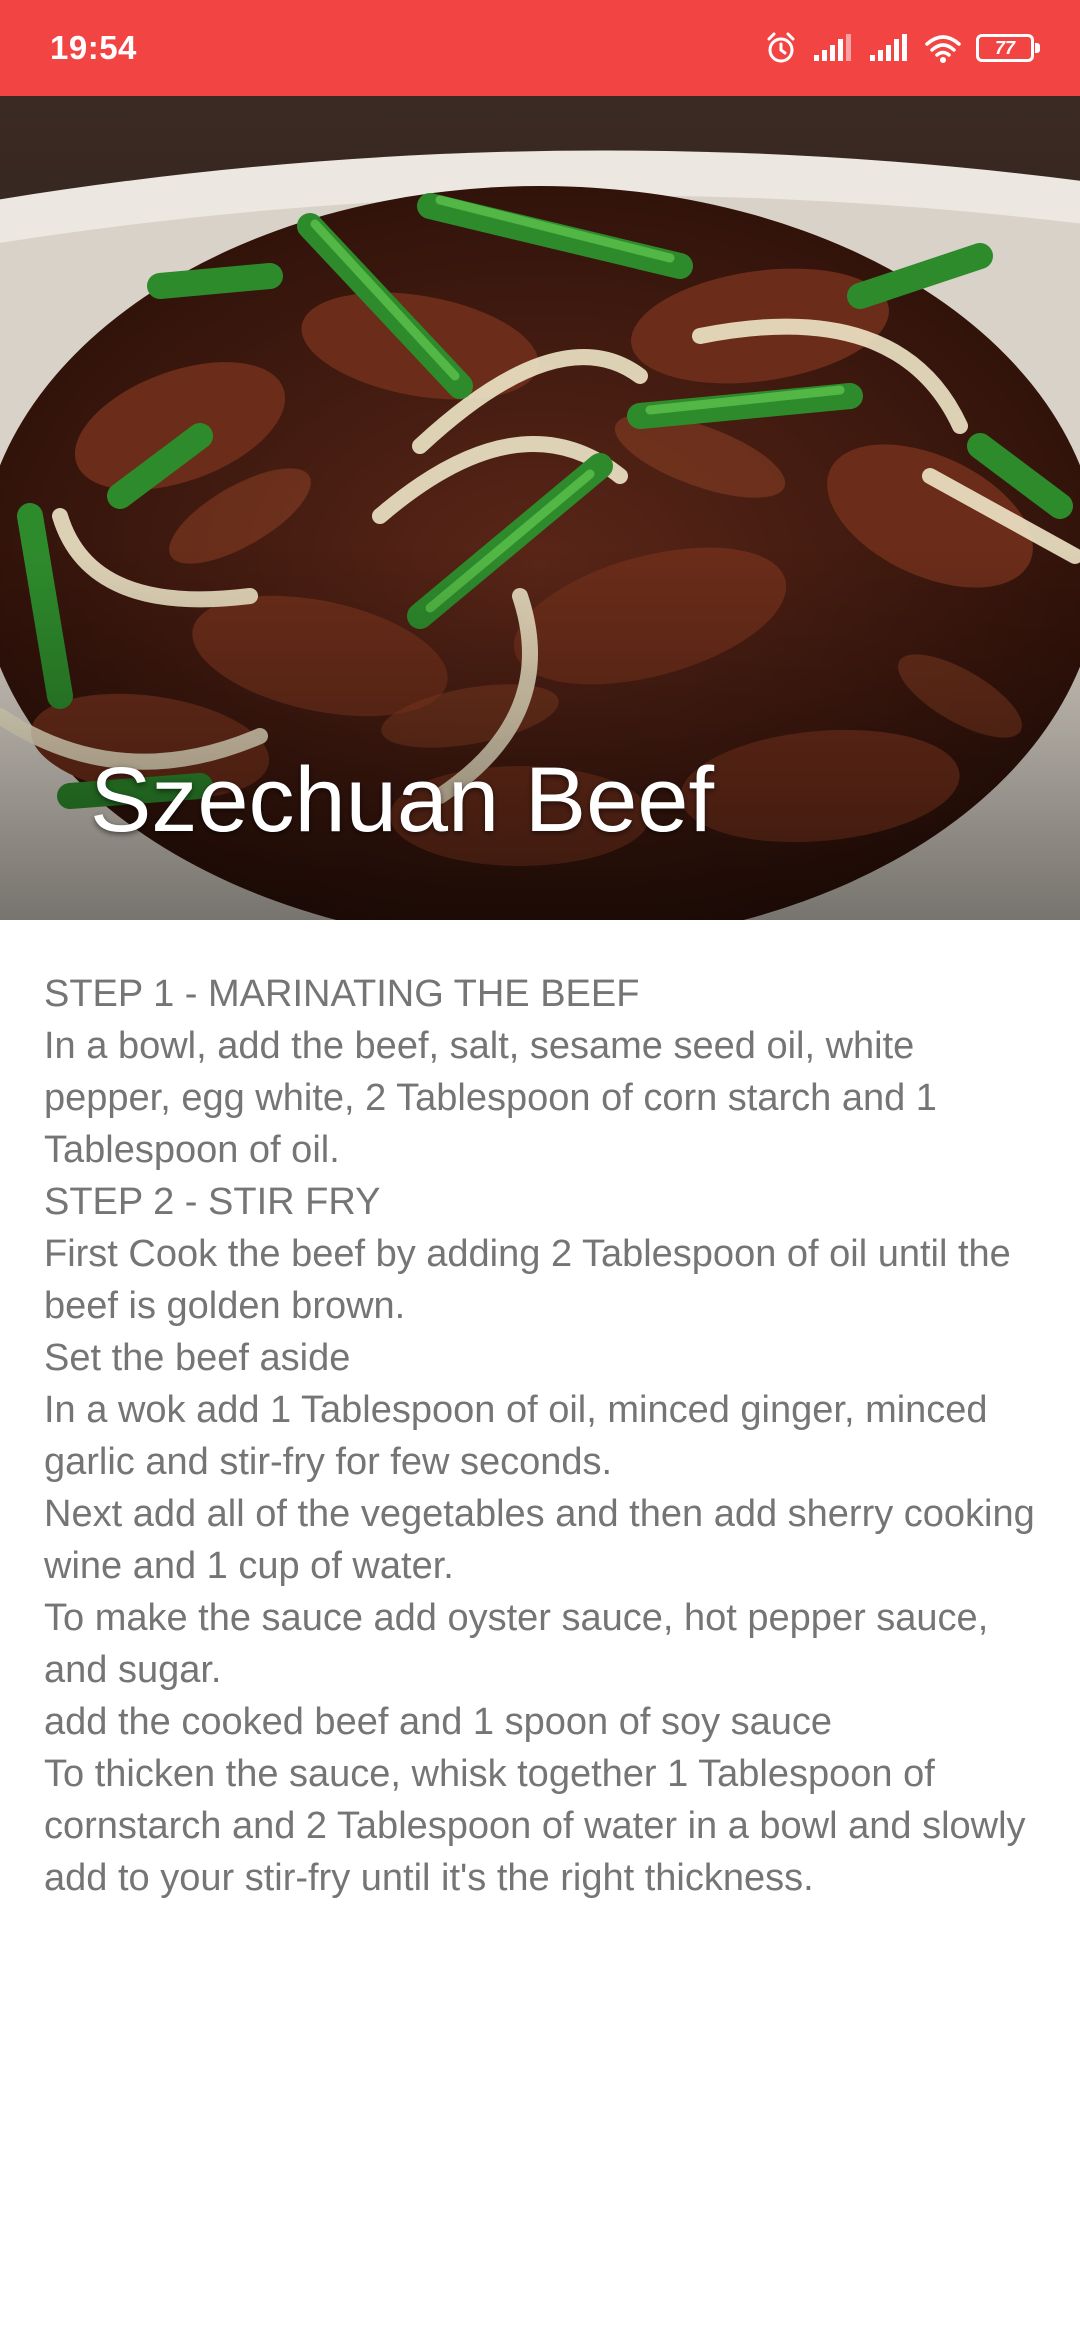 Image resolution: width=1080 pixels, height=2340 pixels. Describe the element at coordinates (781, 48) in the screenshot. I see `alarm-icon` at that location.